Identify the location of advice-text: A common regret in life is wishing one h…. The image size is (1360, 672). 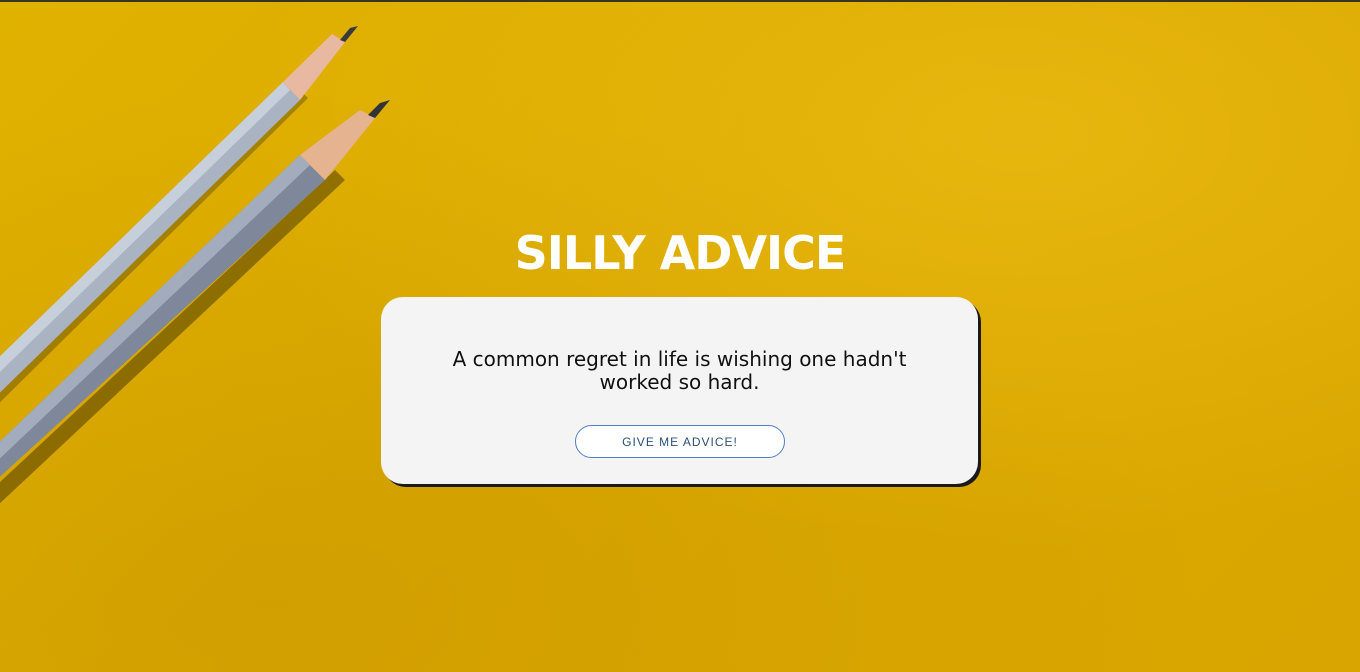
(679, 370).